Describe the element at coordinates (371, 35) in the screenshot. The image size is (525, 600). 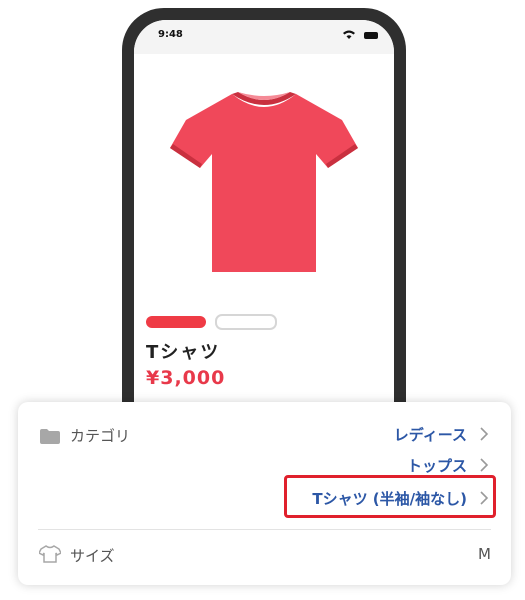
I see `battery-icon` at that location.